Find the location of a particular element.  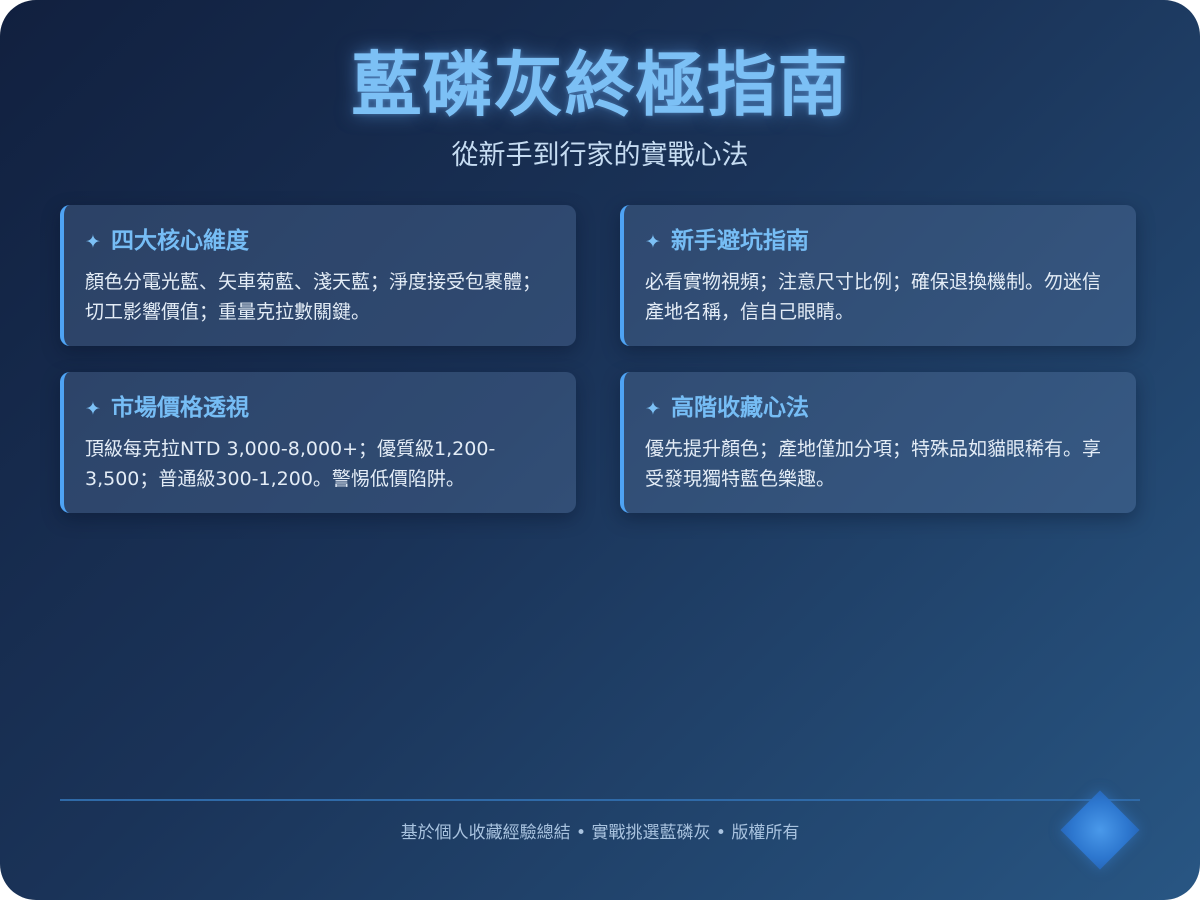

card-heading: ✦ 市場價格透視 is located at coordinates (319, 408).